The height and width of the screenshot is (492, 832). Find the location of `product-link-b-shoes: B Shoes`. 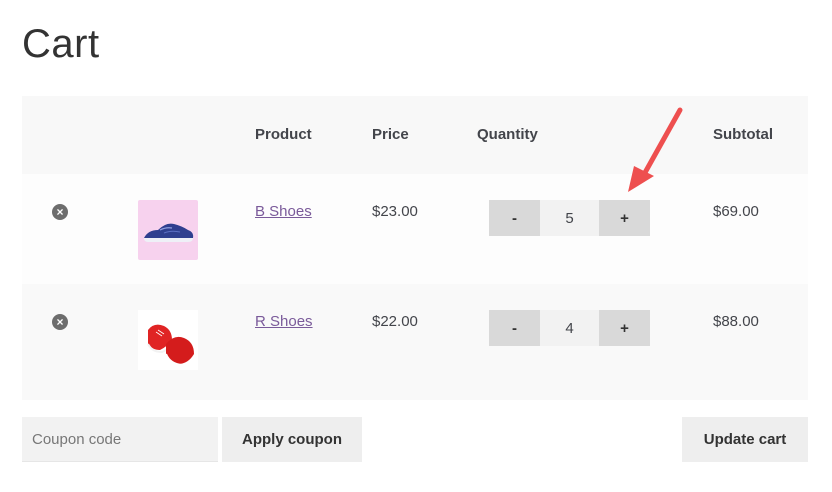

product-link-b-shoes: B Shoes is located at coordinates (283, 211).